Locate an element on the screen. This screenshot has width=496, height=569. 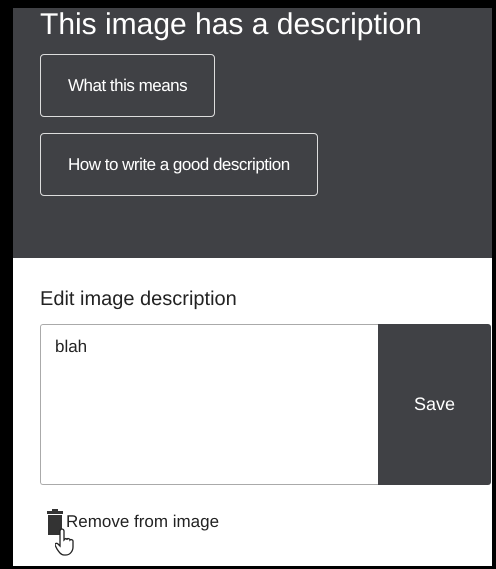
info-button: How to write a good description is located at coordinates (179, 164).